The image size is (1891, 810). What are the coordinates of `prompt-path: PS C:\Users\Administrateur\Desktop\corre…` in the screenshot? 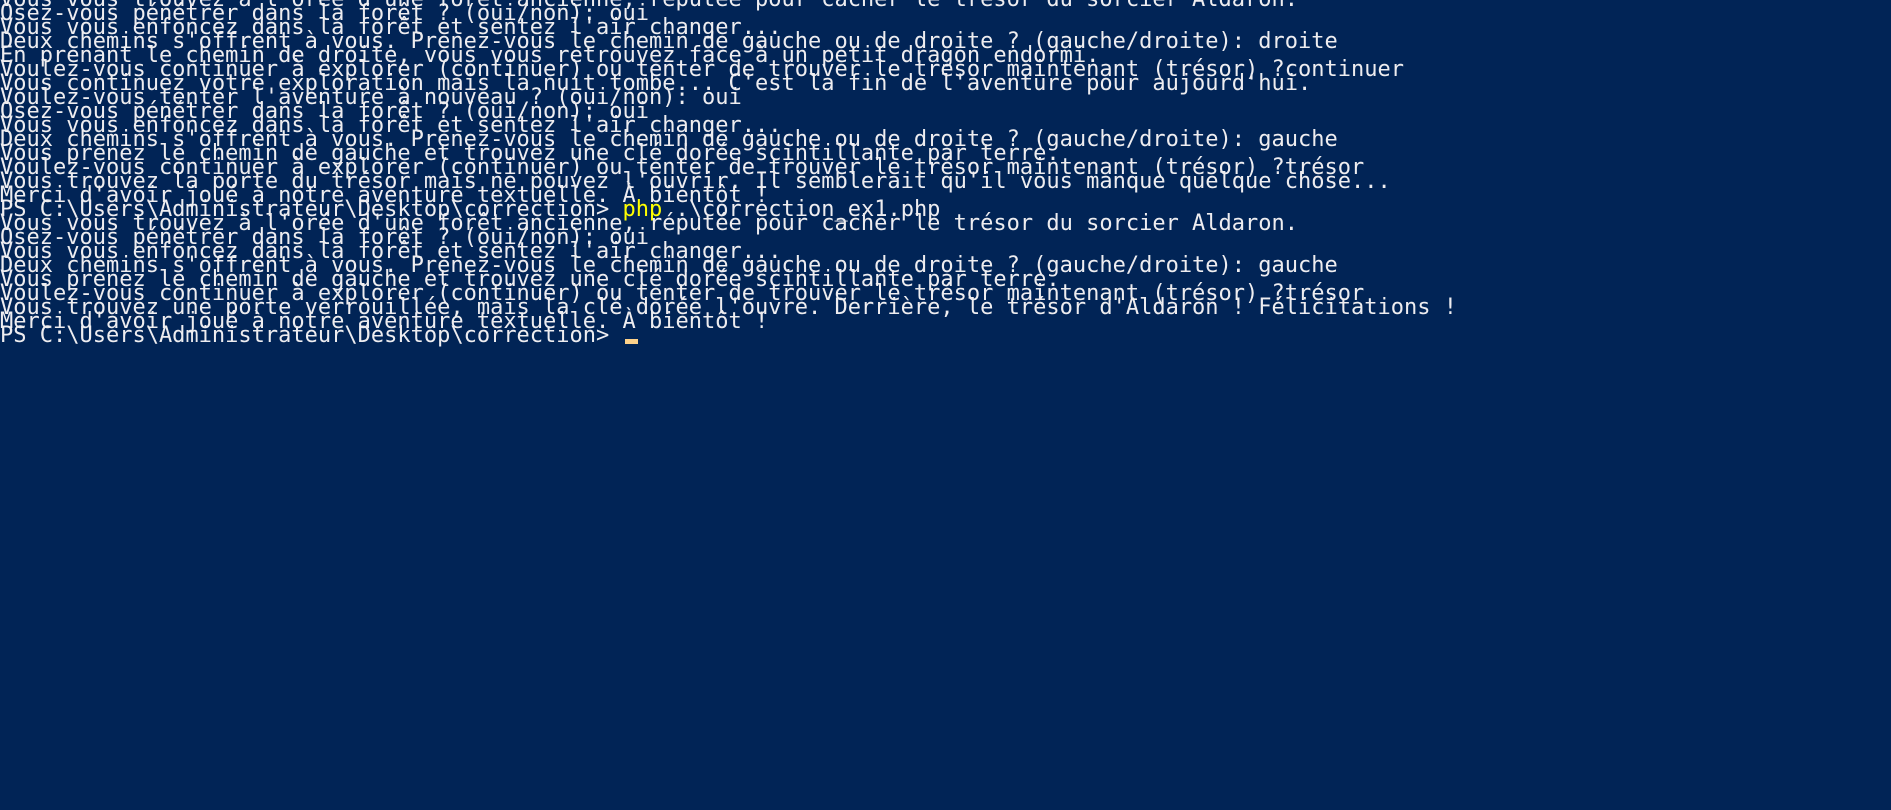 It's located at (311, 335).